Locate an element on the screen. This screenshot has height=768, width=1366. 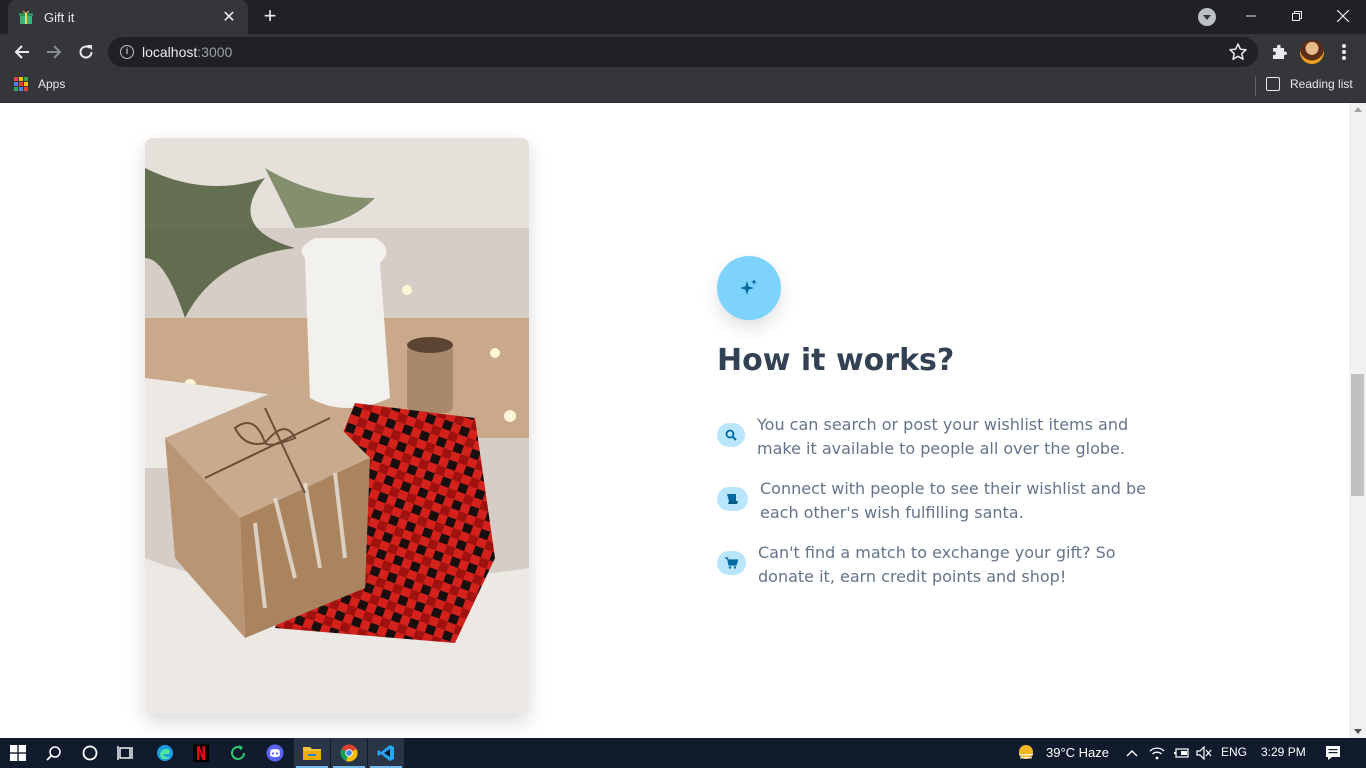
refresh-app-icon is located at coordinates (238, 753).